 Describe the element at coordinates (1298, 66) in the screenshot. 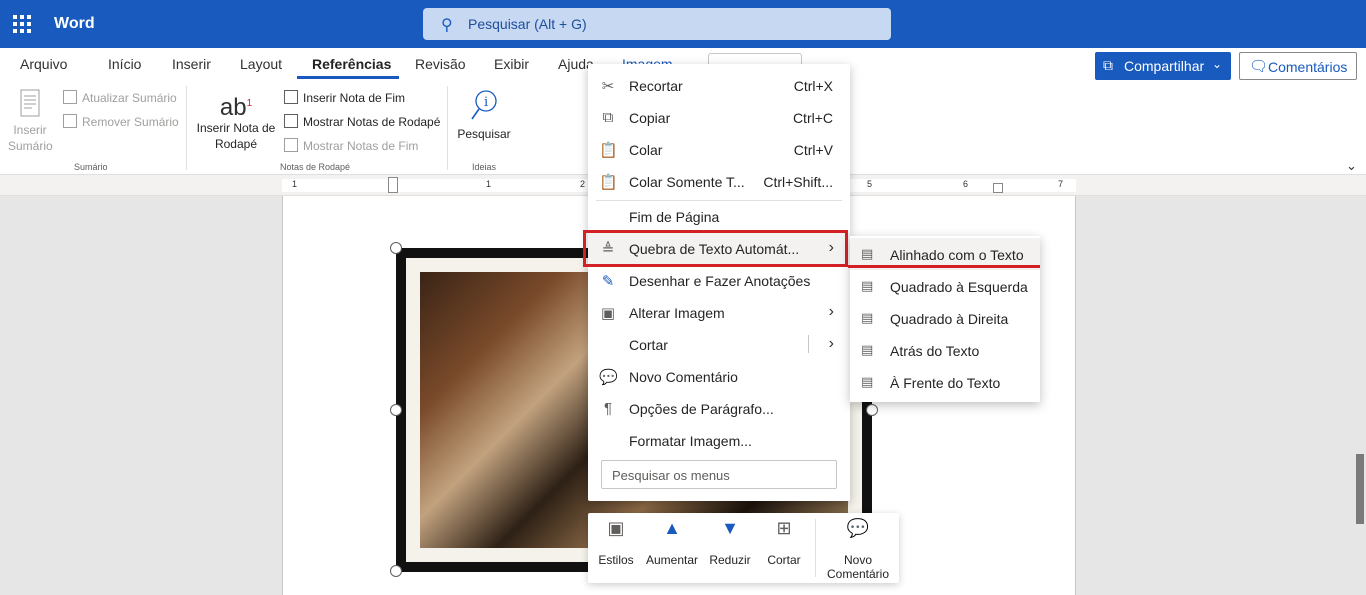

I see `comments-button: 🗨 Comentários` at that location.